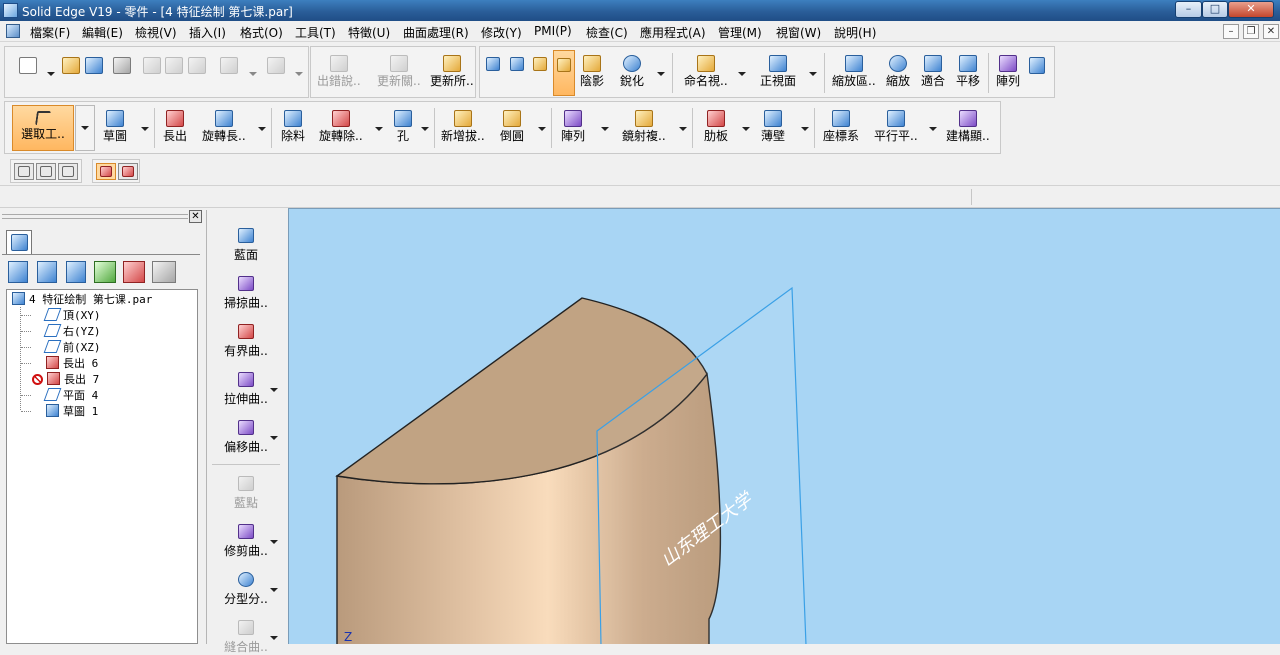  What do you see at coordinates (72, 411) in the screenshot?
I see `tree-item-sketch-1: 草圖 1` at bounding box center [72, 411].